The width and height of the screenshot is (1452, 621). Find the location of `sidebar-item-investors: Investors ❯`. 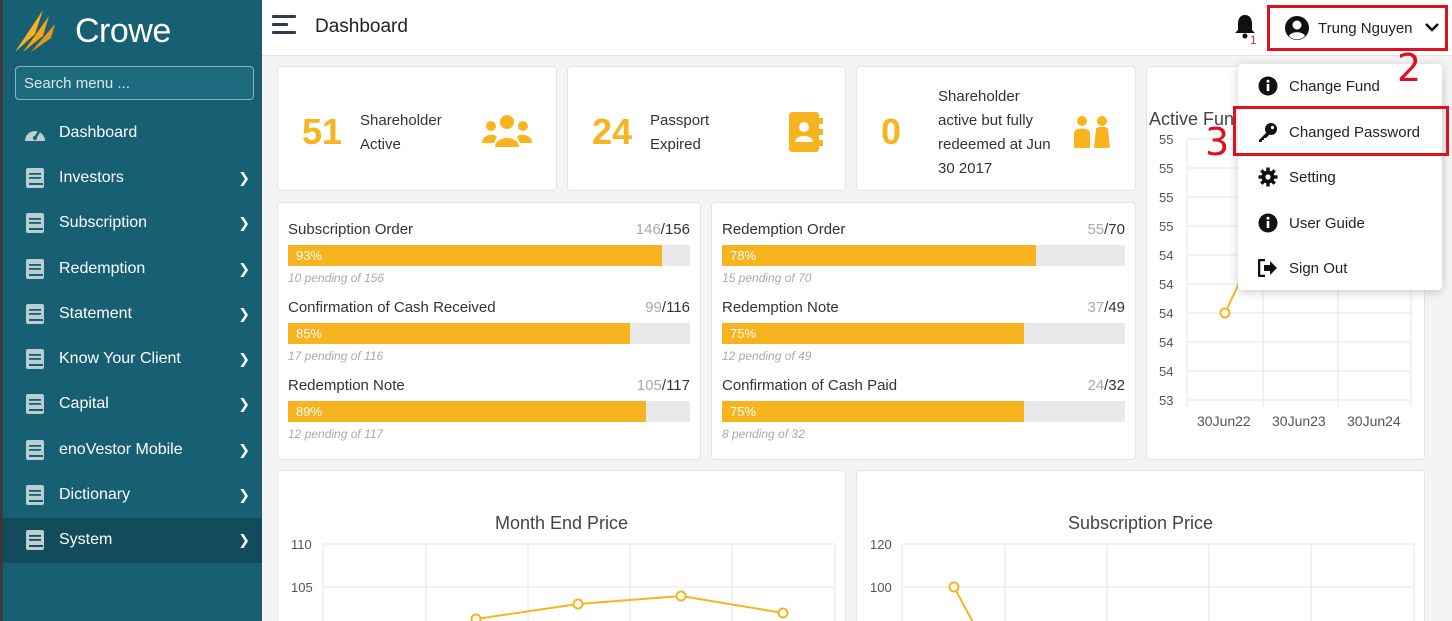

sidebar-item-investors: Investors ❯ is located at coordinates (132, 177).